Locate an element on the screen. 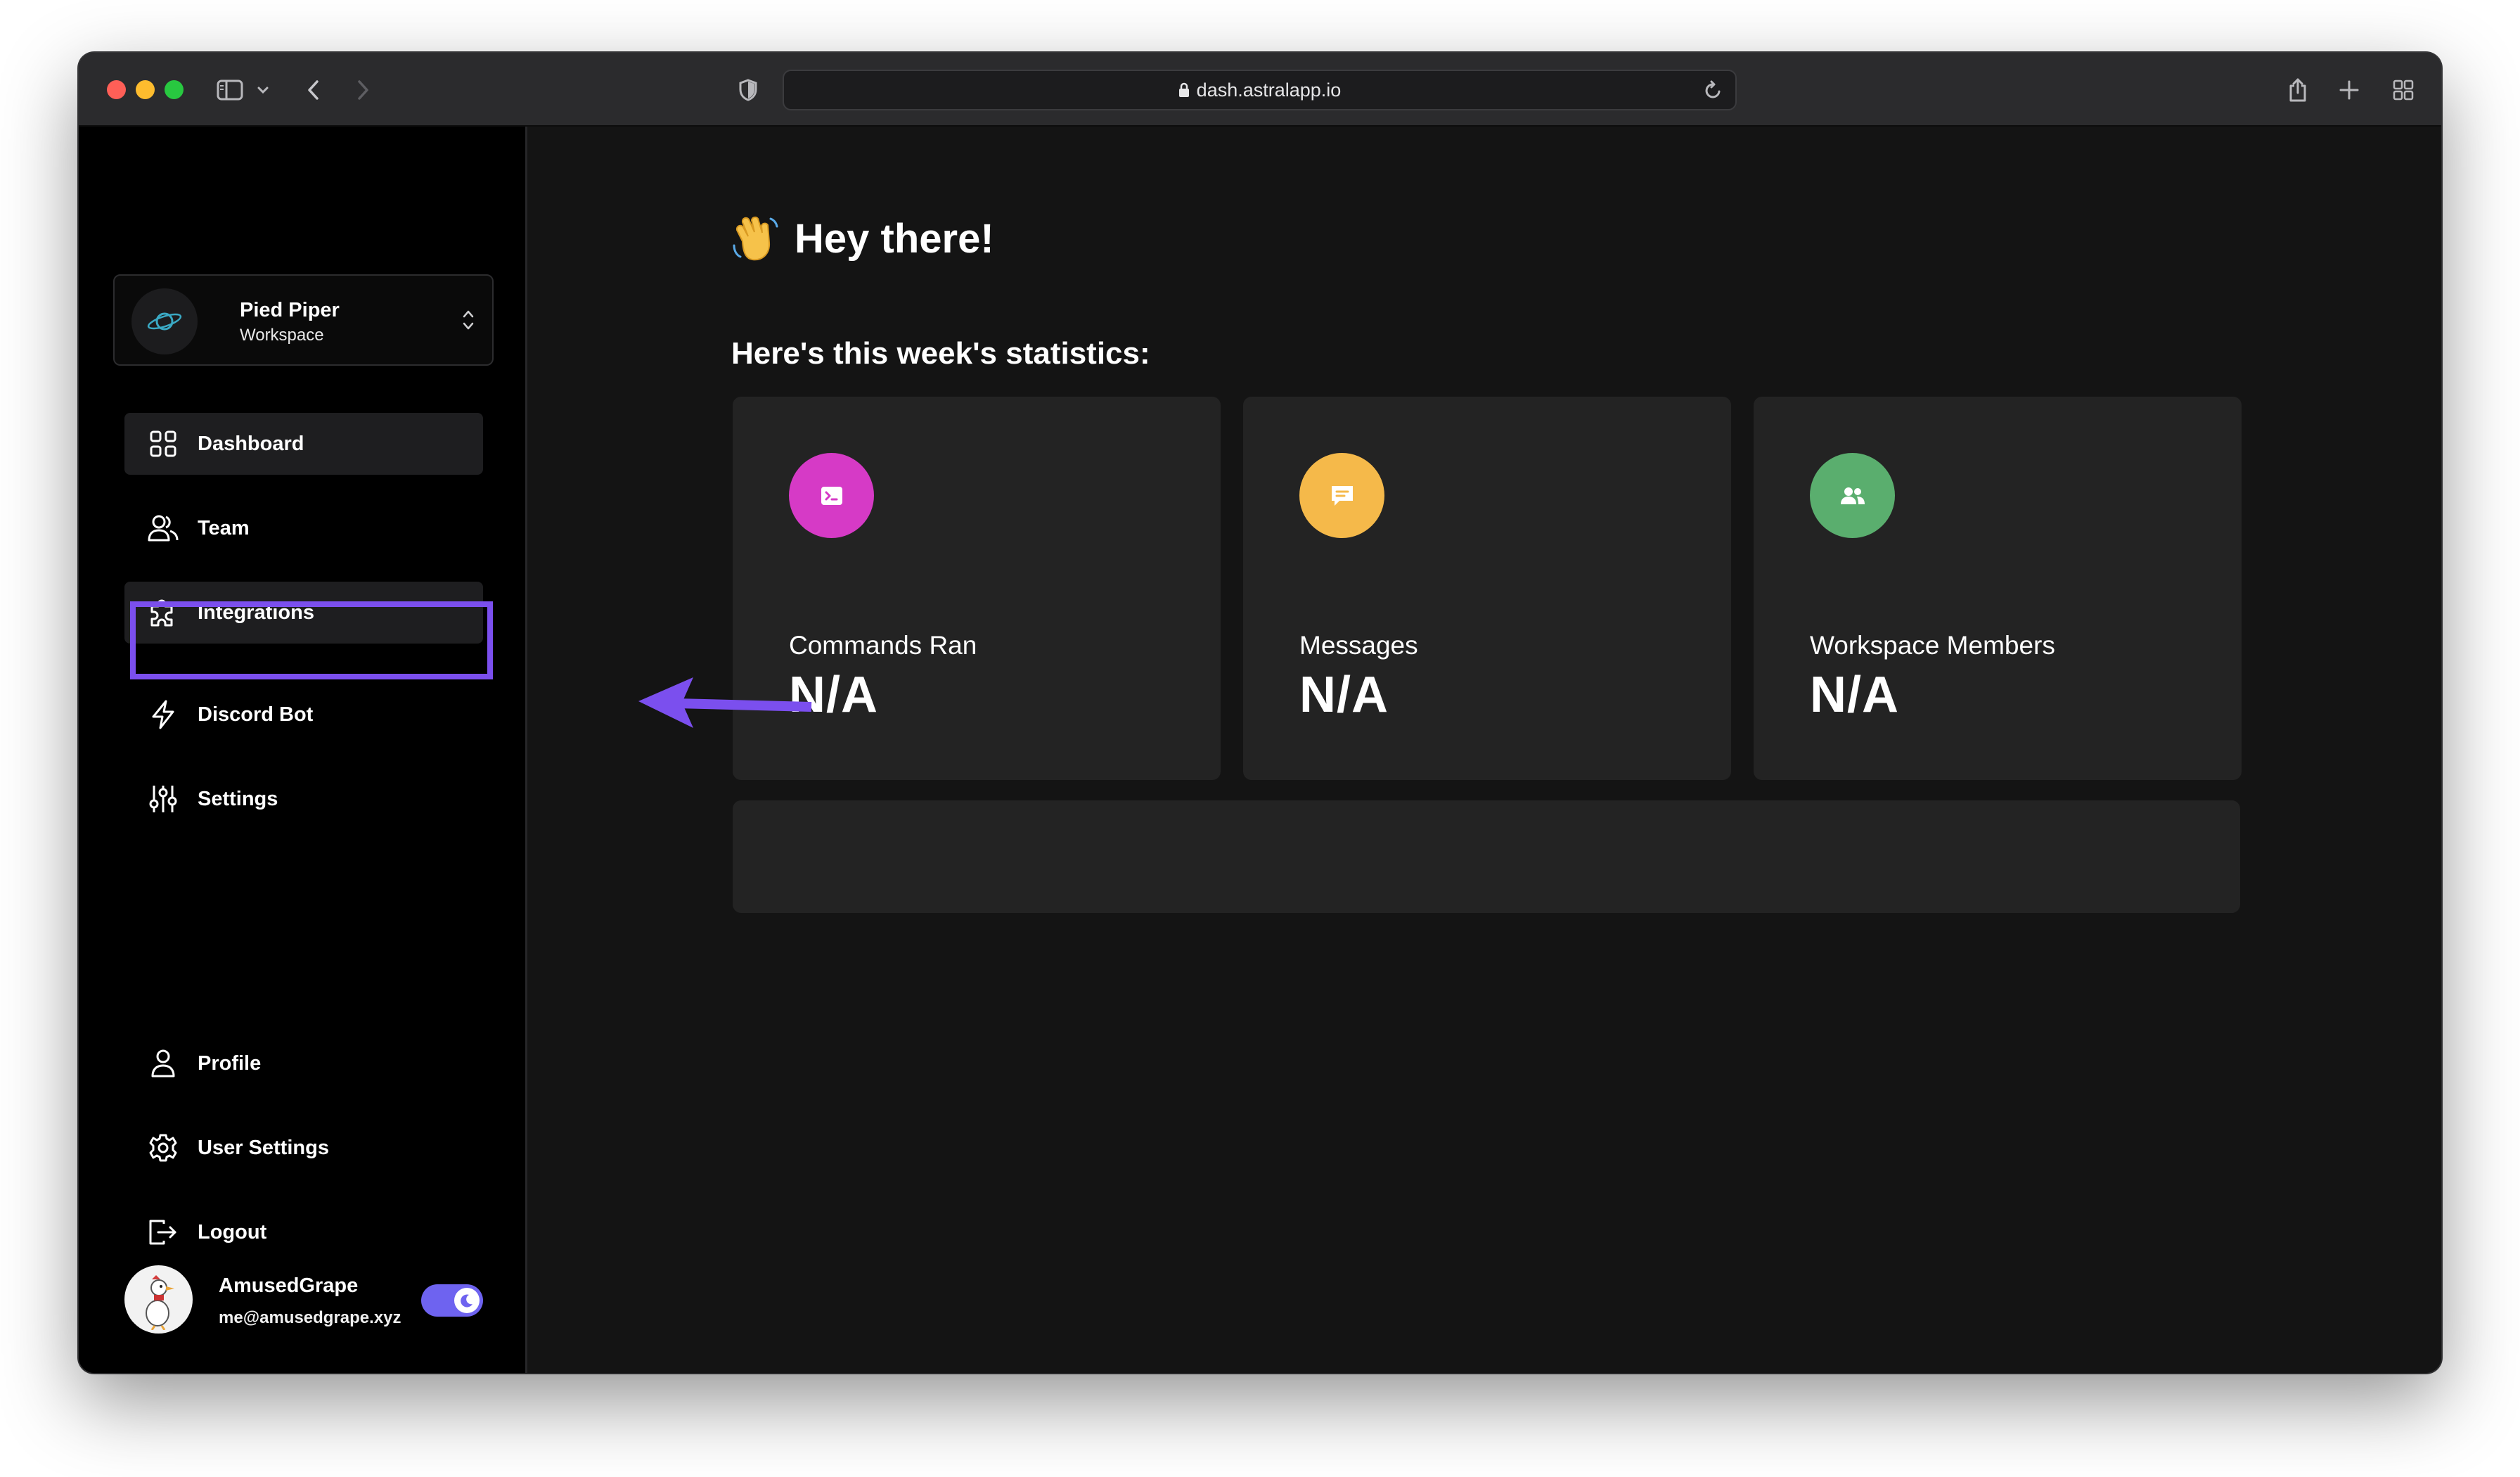 The width and height of the screenshot is (2520, 1477). chevron-updown-icon is located at coordinates (468, 322).